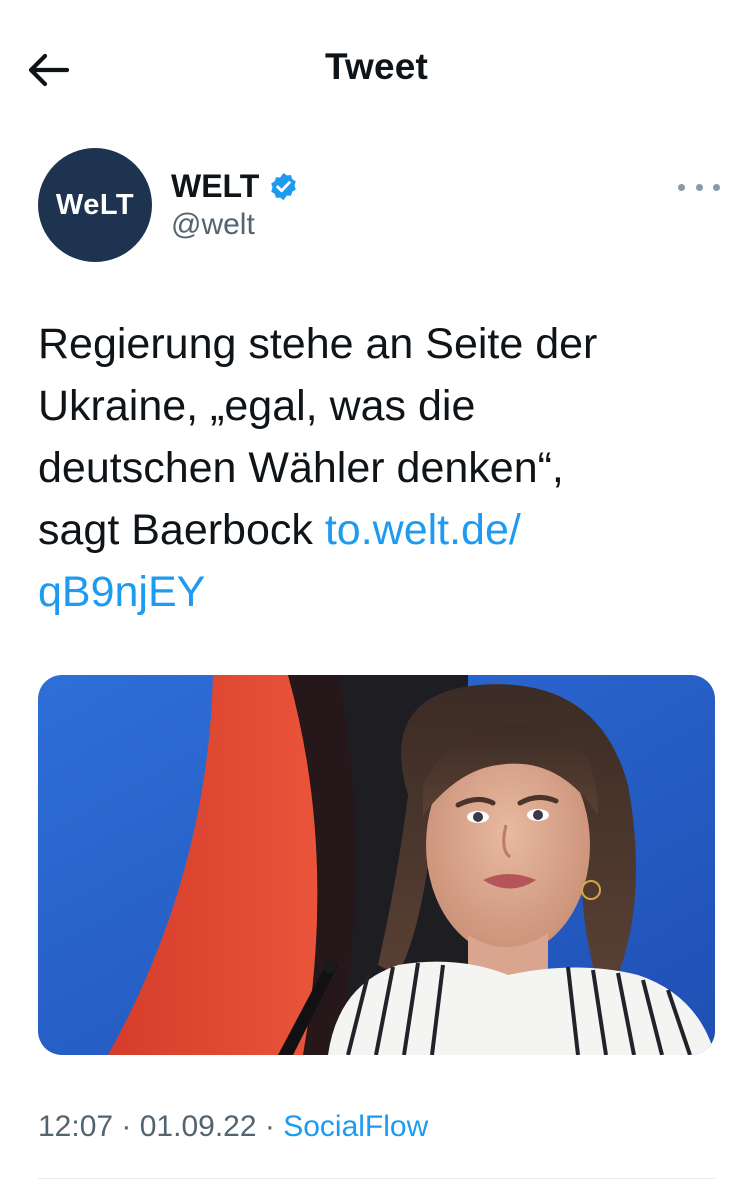 The image size is (753, 1200). What do you see at coordinates (681, 187) in the screenshot?
I see `more-options-icon` at bounding box center [681, 187].